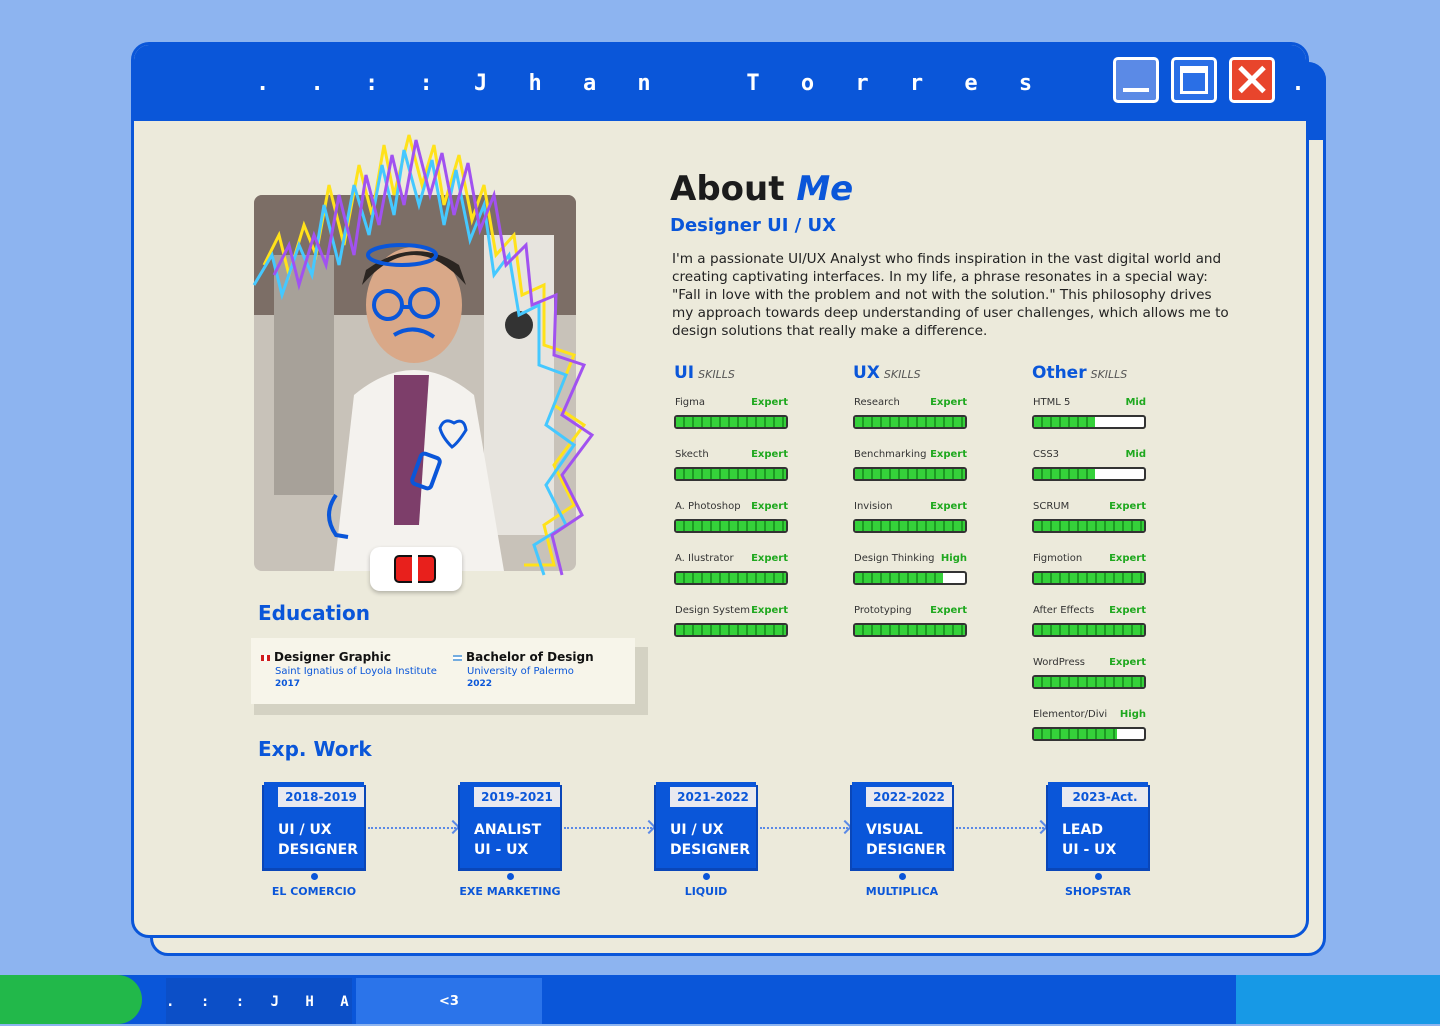 This screenshot has width=1440, height=1026. I want to click on work-years: 2021-2022, so click(713, 797).